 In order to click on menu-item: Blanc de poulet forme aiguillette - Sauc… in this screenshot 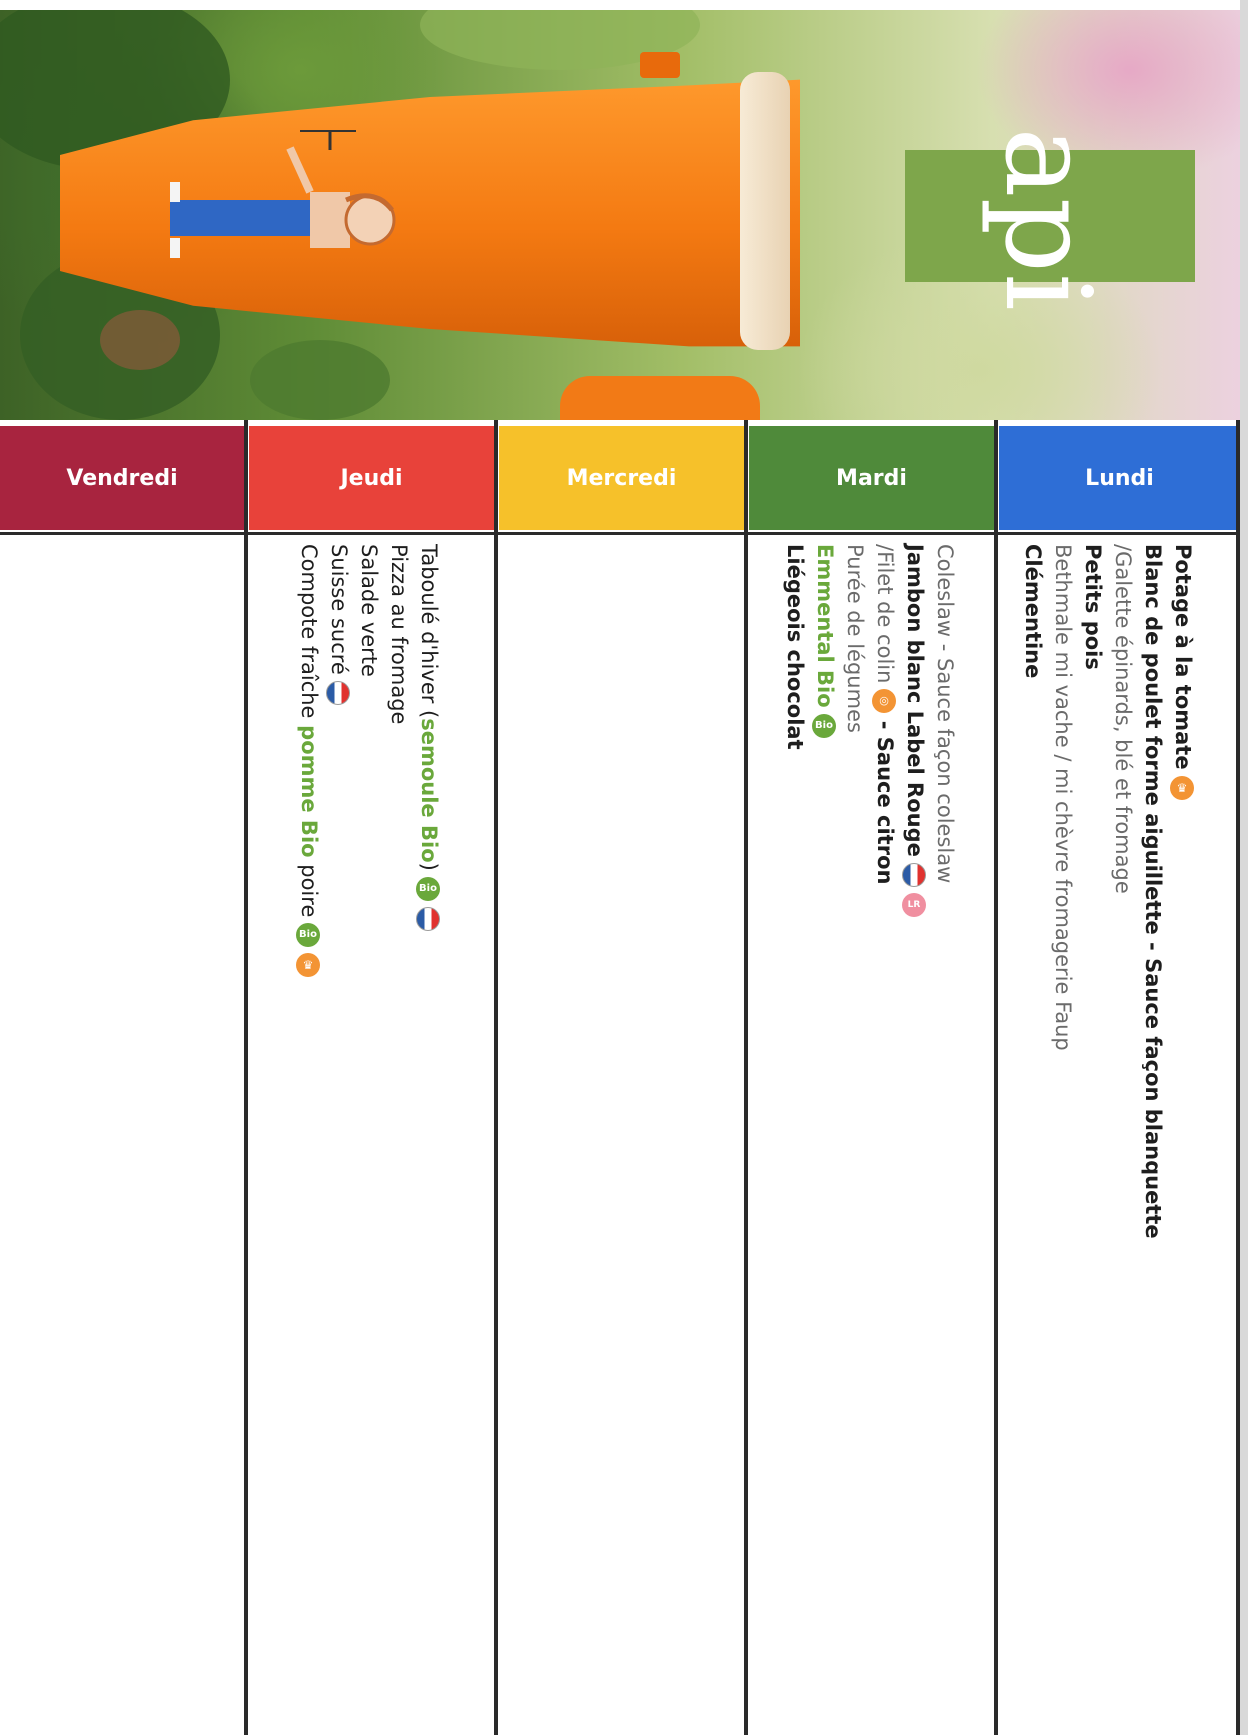, I will do `click(1153, 891)`.